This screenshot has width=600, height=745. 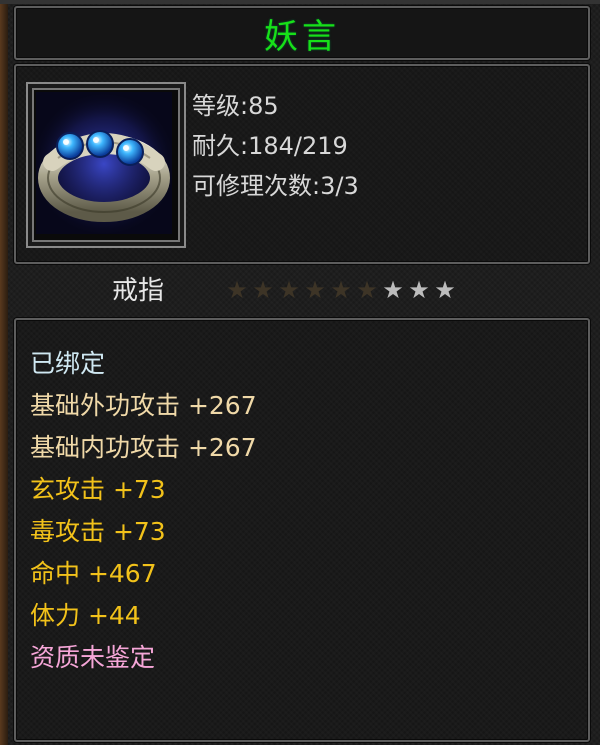 I want to click on attribute-line: 体力 +44, so click(x=85, y=615).